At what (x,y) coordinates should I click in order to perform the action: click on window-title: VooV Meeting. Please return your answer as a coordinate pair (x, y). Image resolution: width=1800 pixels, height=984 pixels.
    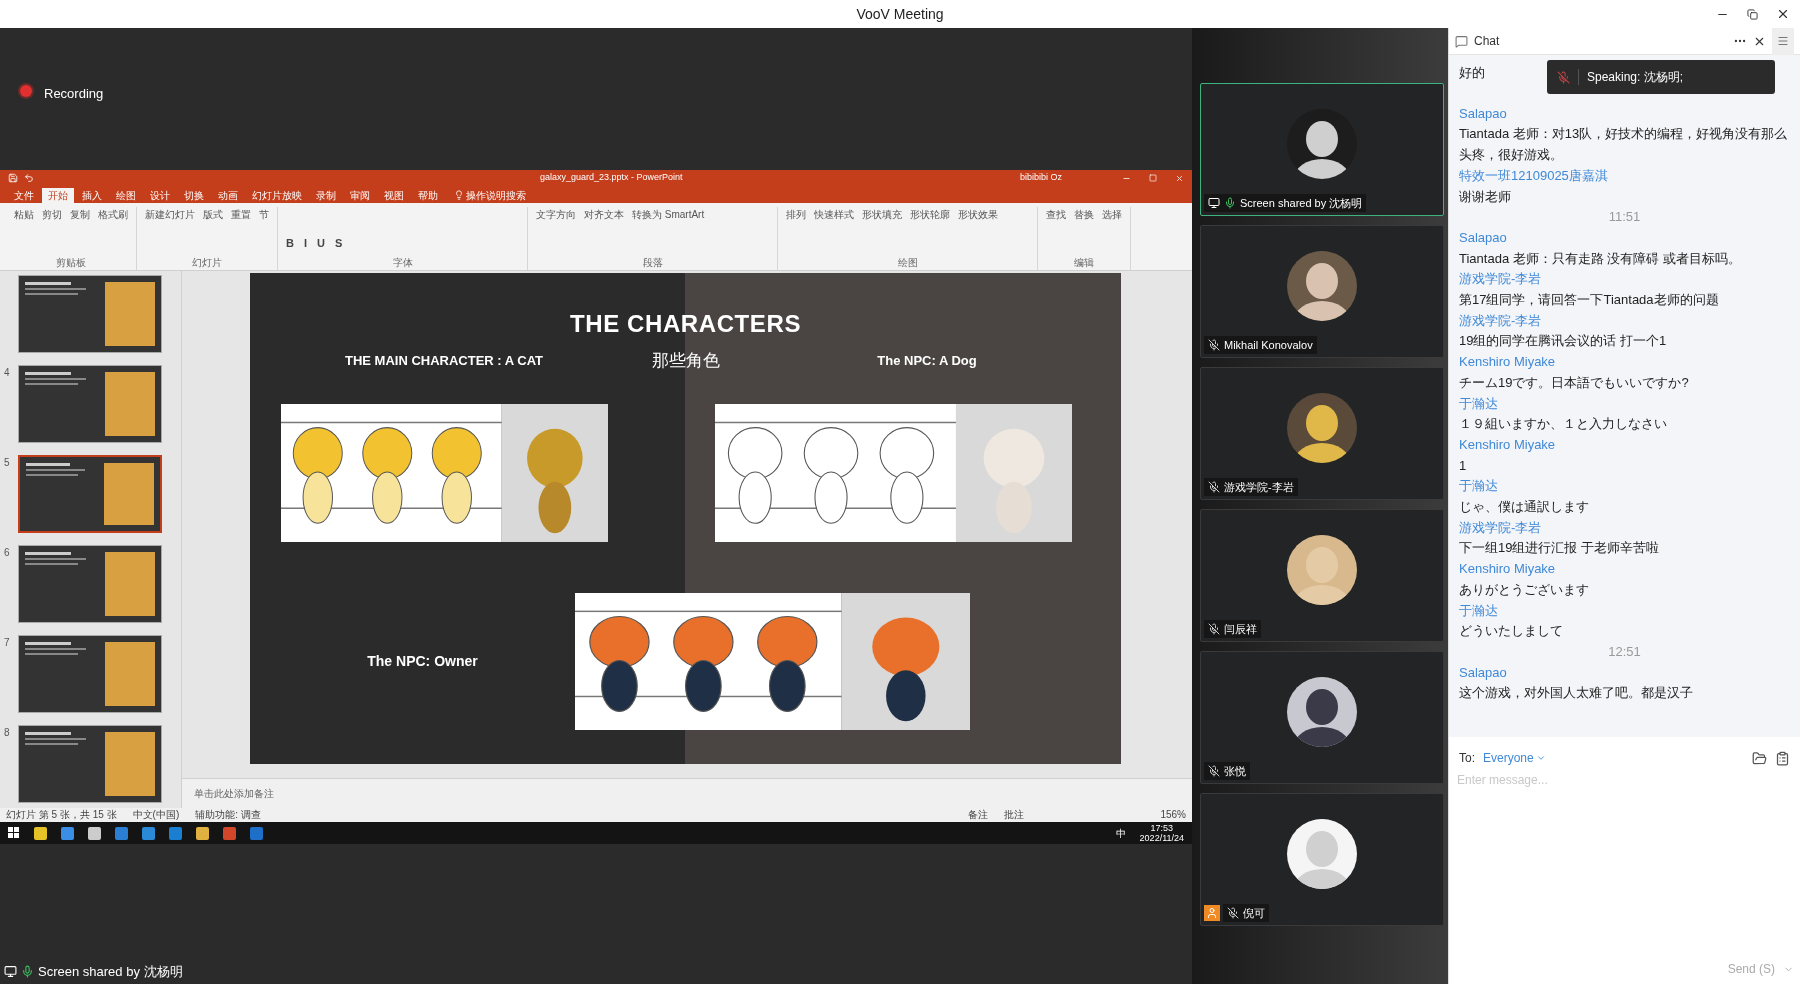
    Looking at the image, I should click on (900, 14).